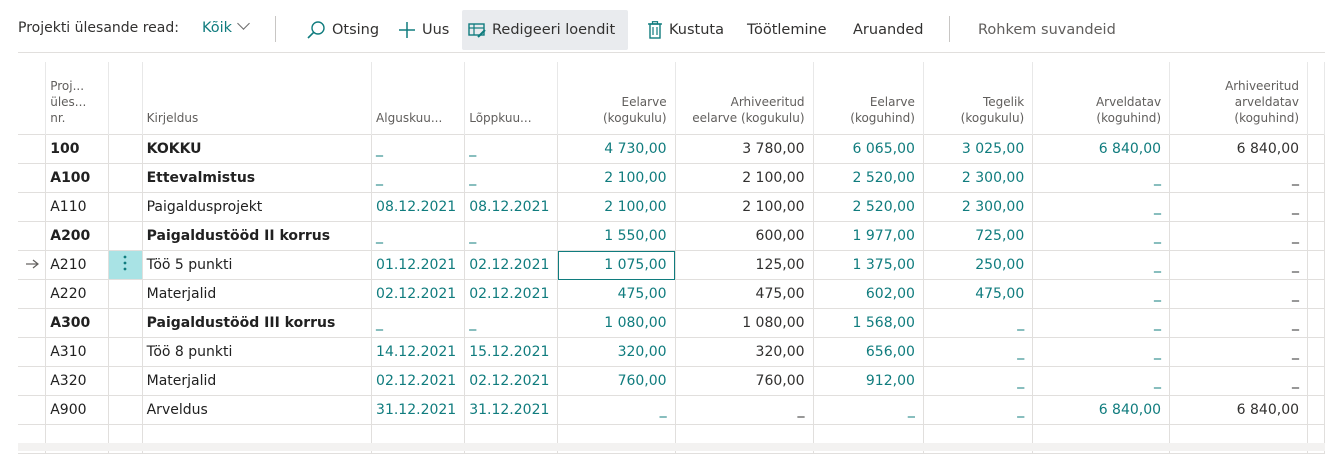 The height and width of the screenshot is (454, 1325). Describe the element at coordinates (978, 352) in the screenshot. I see `actual-cost-cell: _` at that location.